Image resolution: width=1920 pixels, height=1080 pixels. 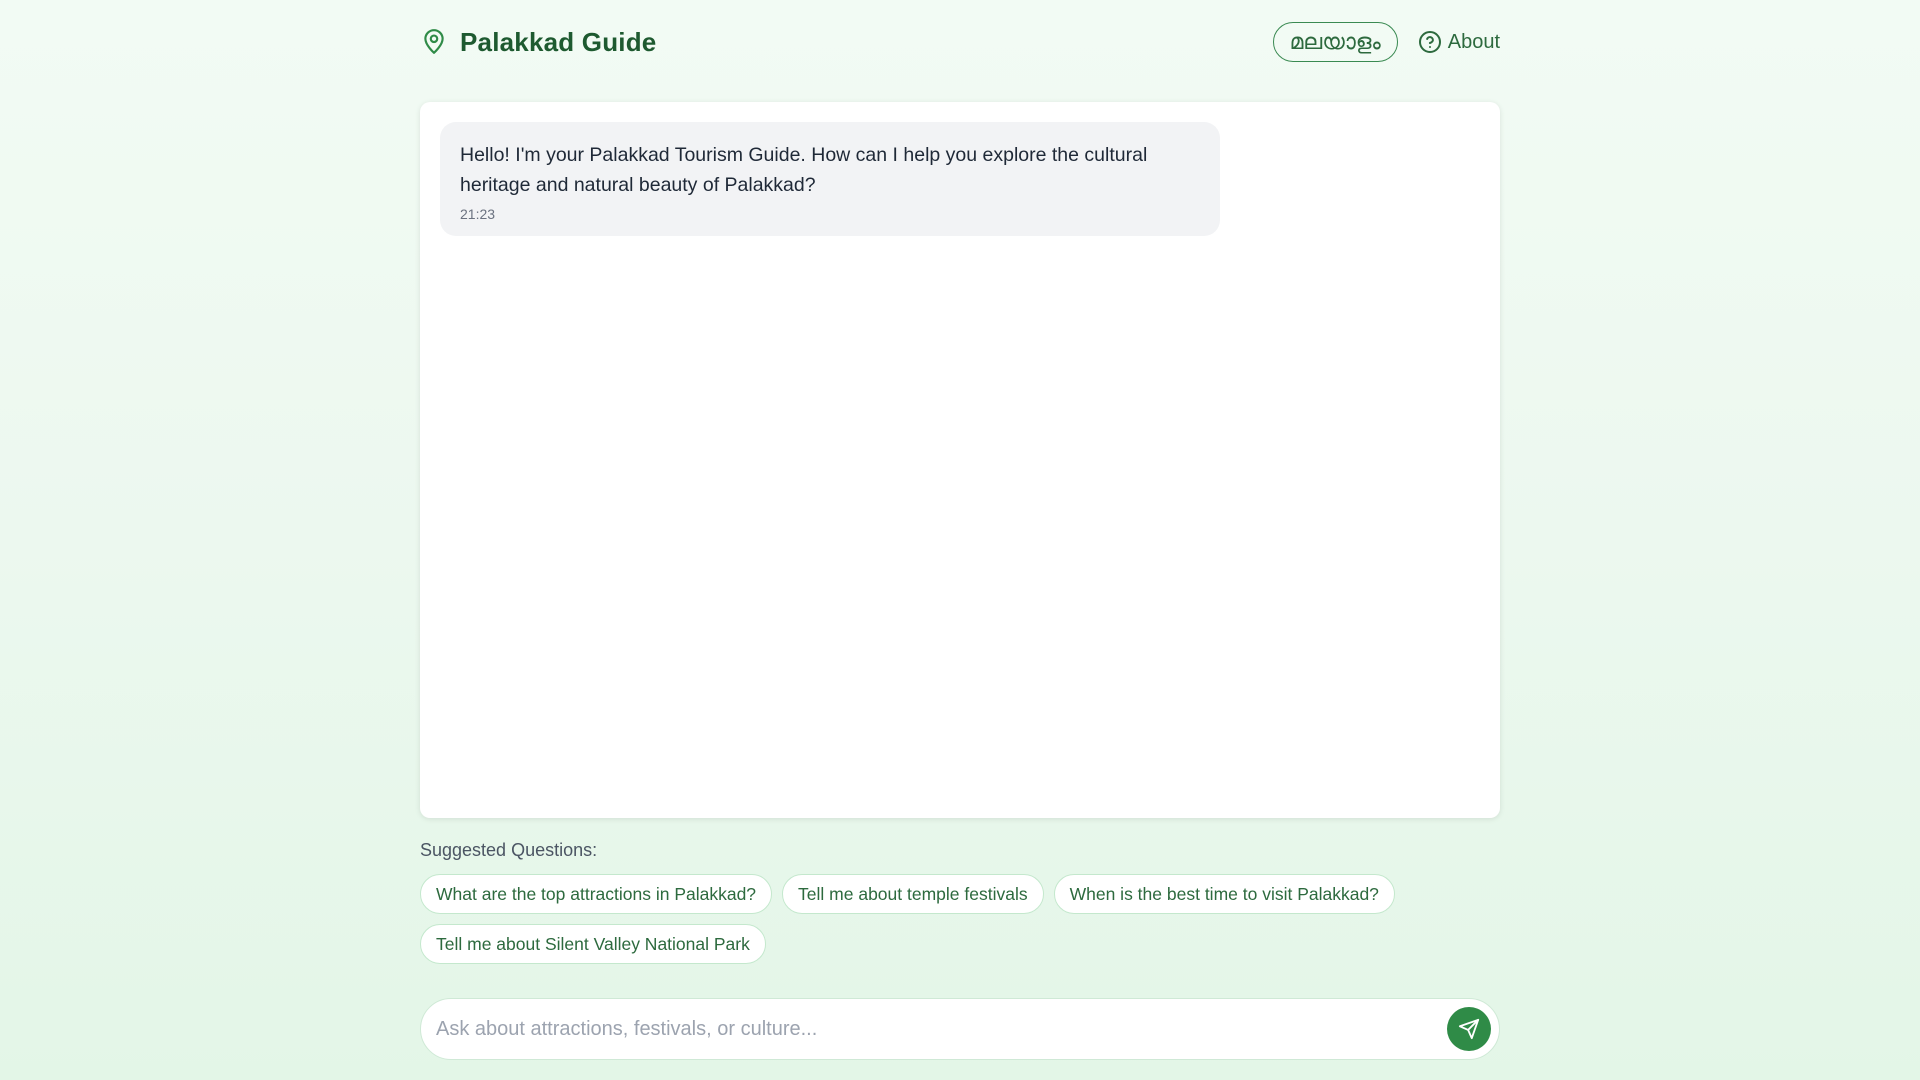 What do you see at coordinates (1224, 894) in the screenshot?
I see `suggestion-chip-best-time: When is the best time to visit Palakkad?` at bounding box center [1224, 894].